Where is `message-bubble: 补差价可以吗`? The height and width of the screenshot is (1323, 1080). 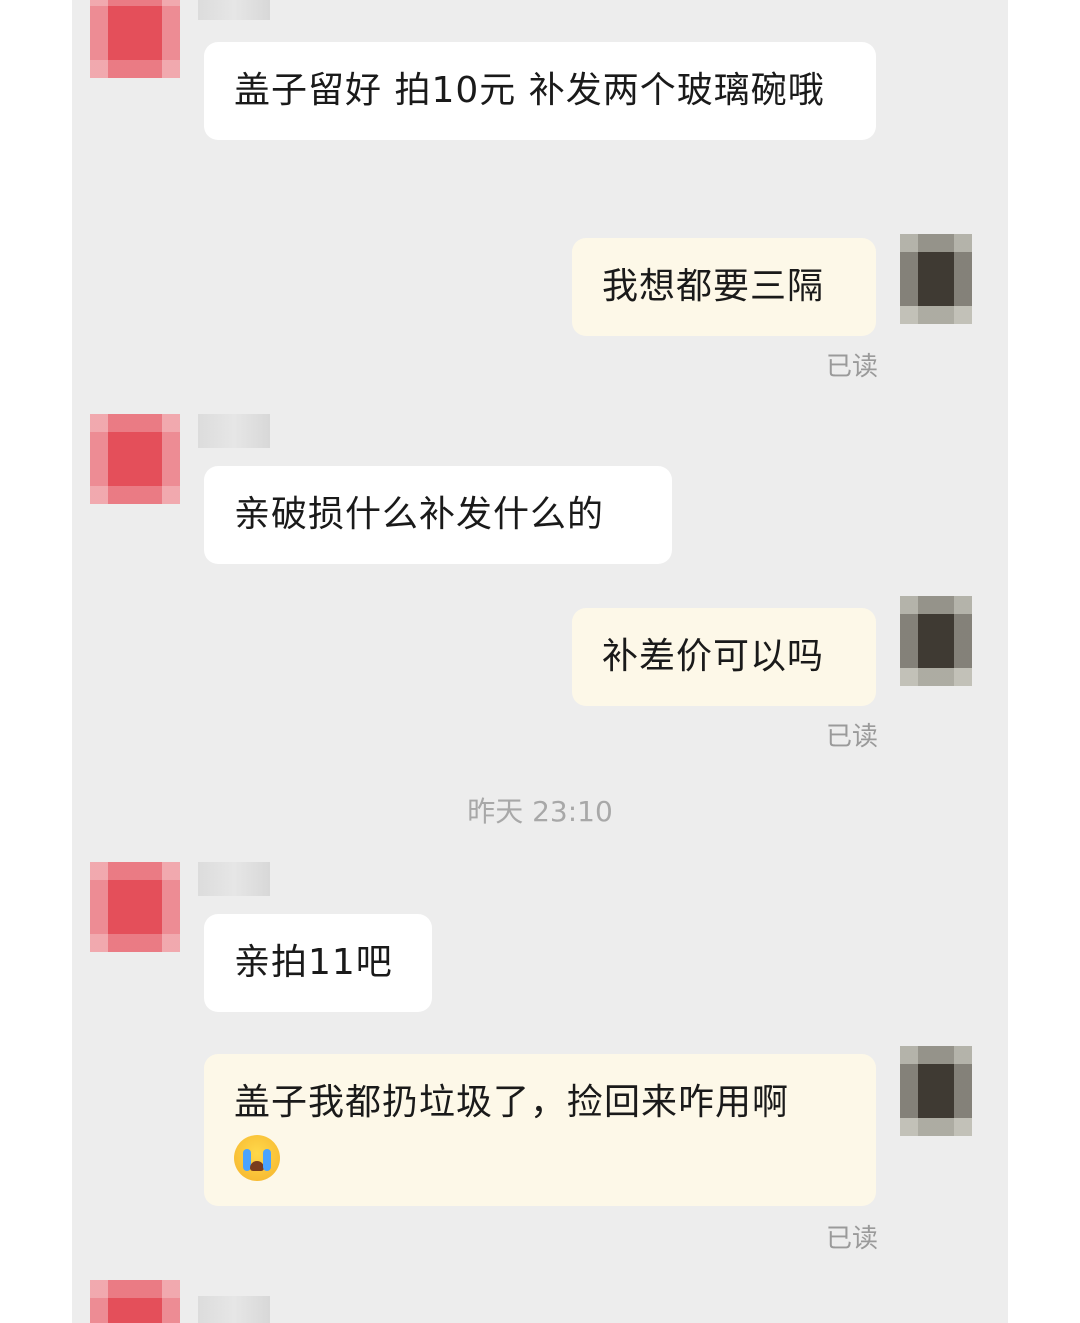 message-bubble: 补差价可以吗 is located at coordinates (724, 657).